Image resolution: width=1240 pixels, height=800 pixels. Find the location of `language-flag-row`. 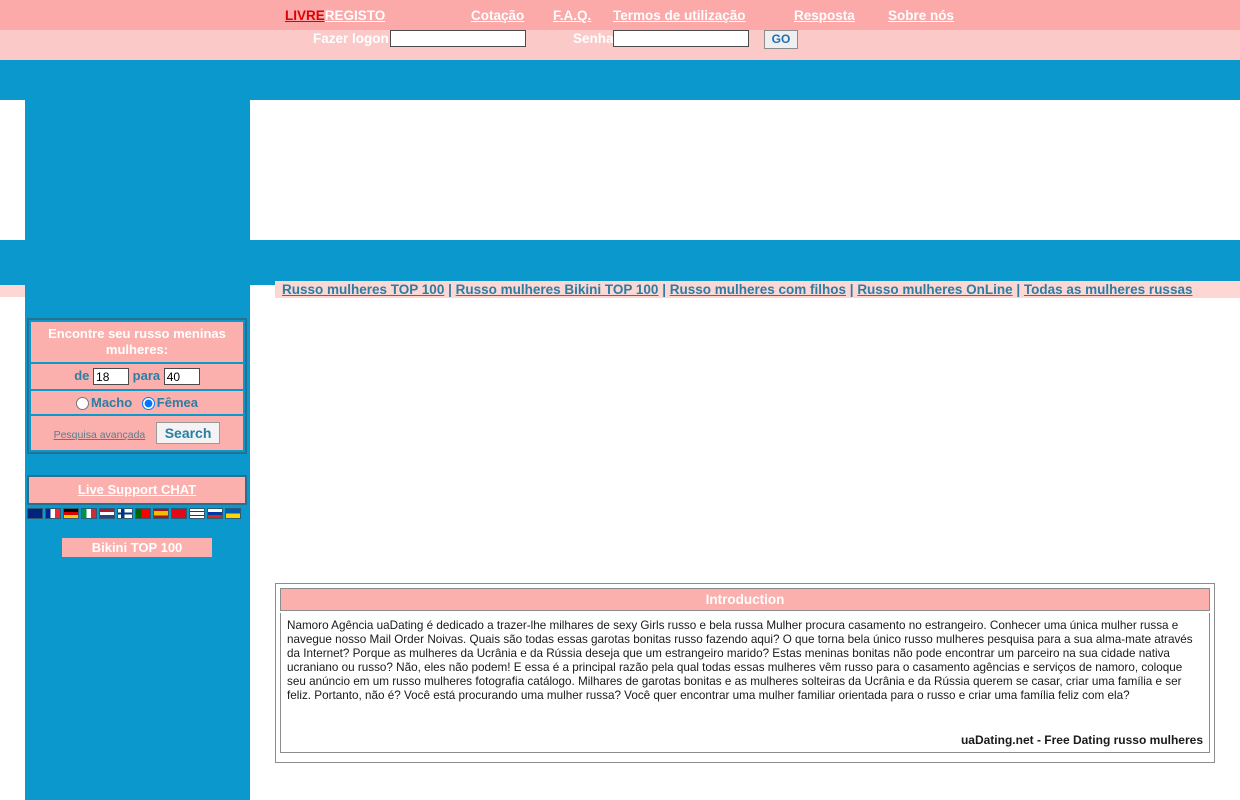

language-flag-row is located at coordinates (137, 513).